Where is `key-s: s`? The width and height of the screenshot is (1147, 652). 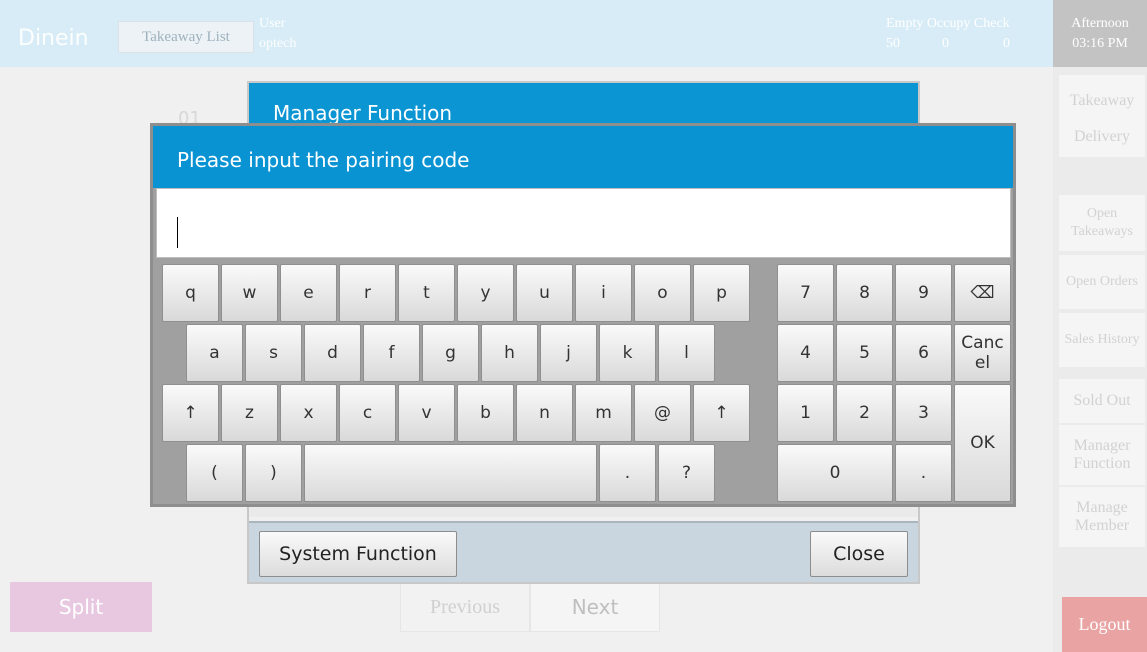
key-s: s is located at coordinates (273, 353).